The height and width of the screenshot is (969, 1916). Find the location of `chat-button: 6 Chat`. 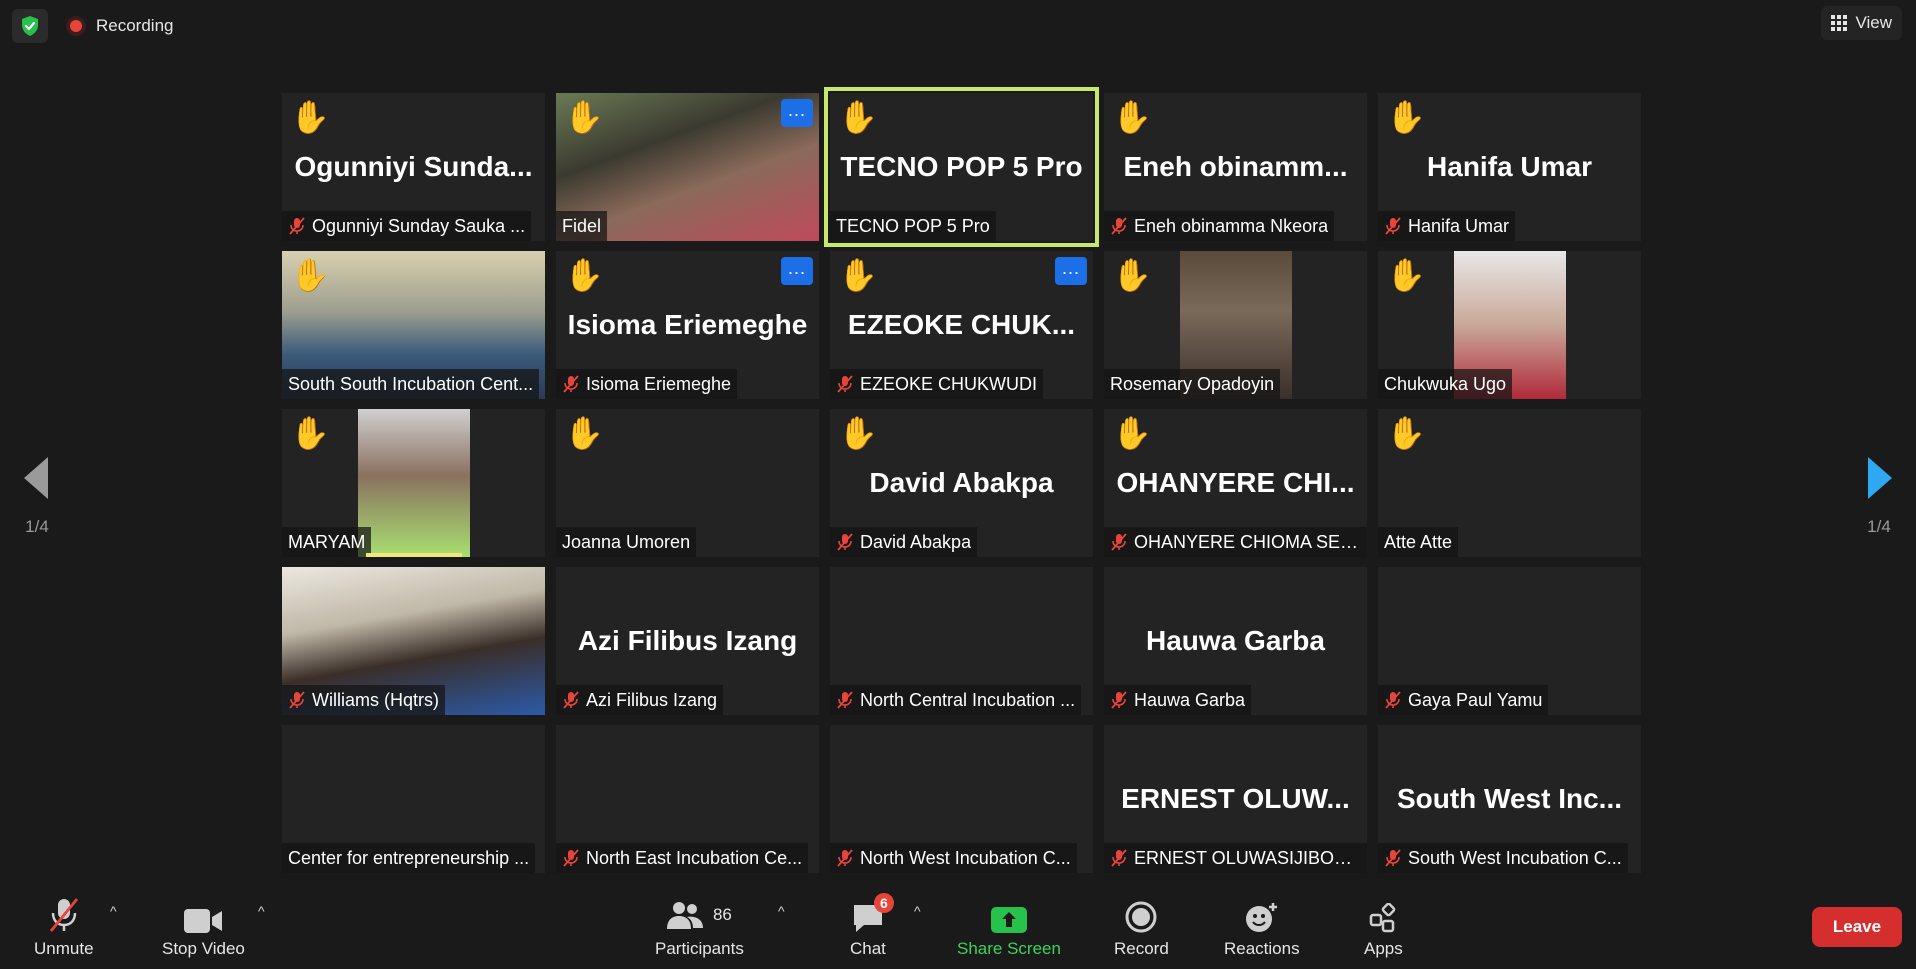

chat-button: 6 Chat is located at coordinates (872, 926).